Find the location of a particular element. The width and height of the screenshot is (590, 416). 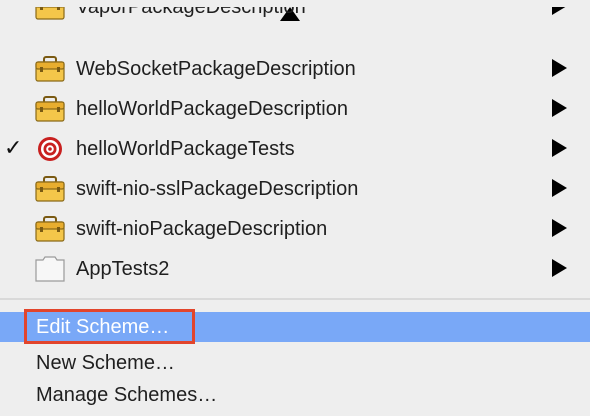

menu-item-label: helloWorldPackageTests is located at coordinates (185, 149).